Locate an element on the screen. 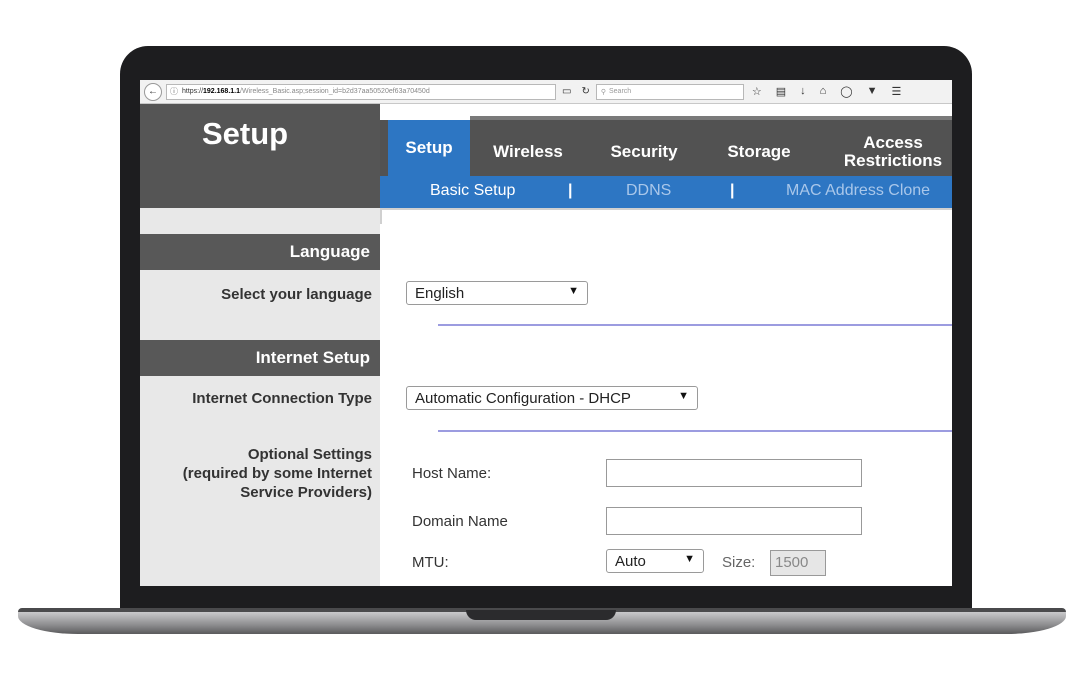 Image resolution: width=1082 pixels, height=688 pixels. browser-toolbar-icons: ☆ ▤ ↓ ⌂ ◯ ▼ ☰ is located at coordinates (827, 91).